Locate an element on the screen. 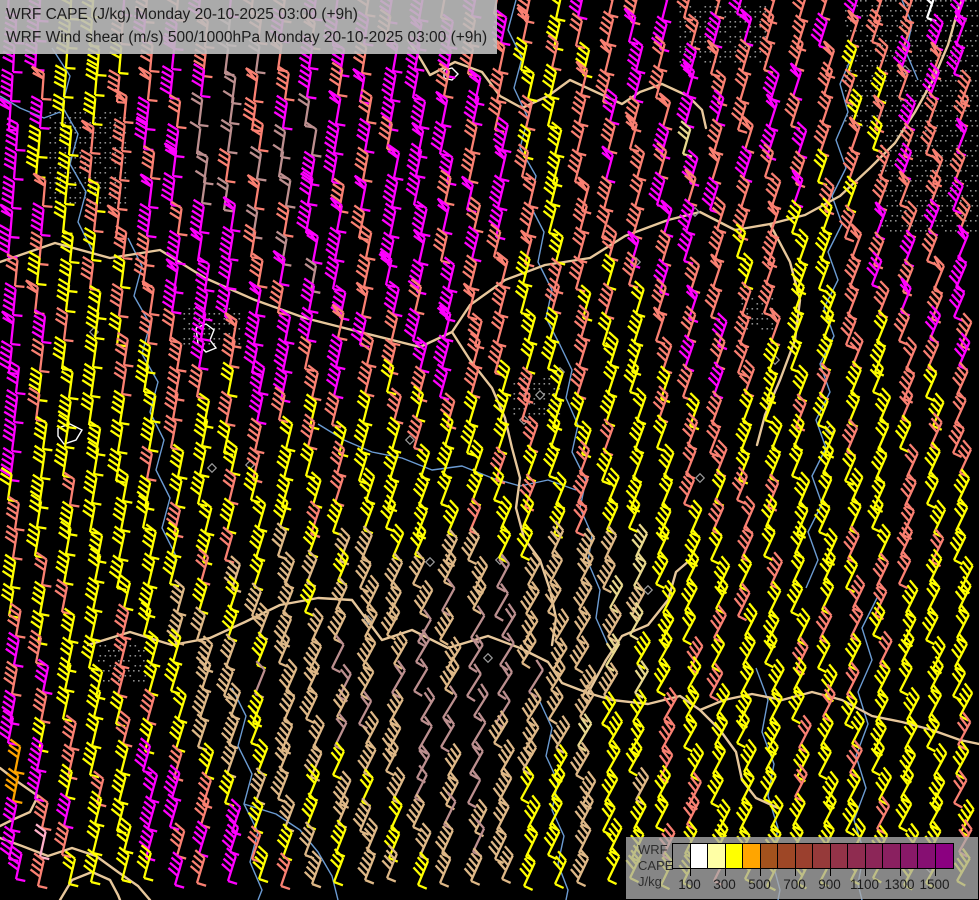 The width and height of the screenshot is (979, 900). legend-tick-label: 300 is located at coordinates (724, 884).